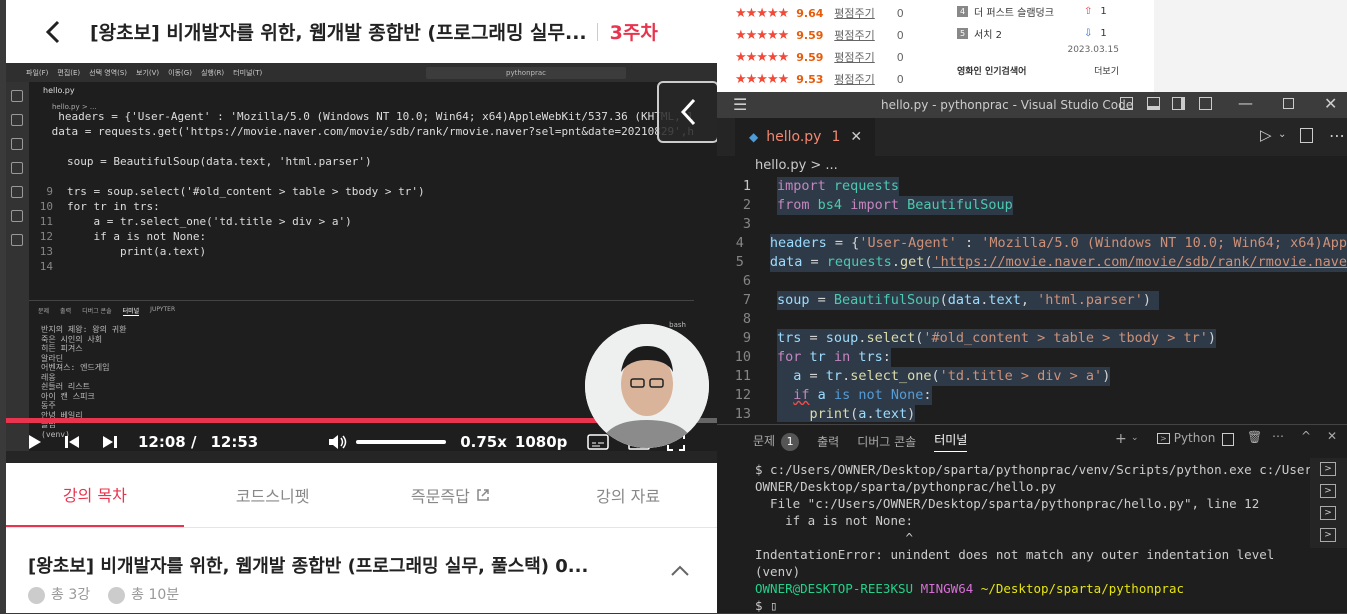 Image resolution: width=1347 pixels, height=614 pixels. What do you see at coordinates (819, 13) in the screenshot?
I see `rating-row: ★★★★★ 9.64 평점주기 0` at bounding box center [819, 13].